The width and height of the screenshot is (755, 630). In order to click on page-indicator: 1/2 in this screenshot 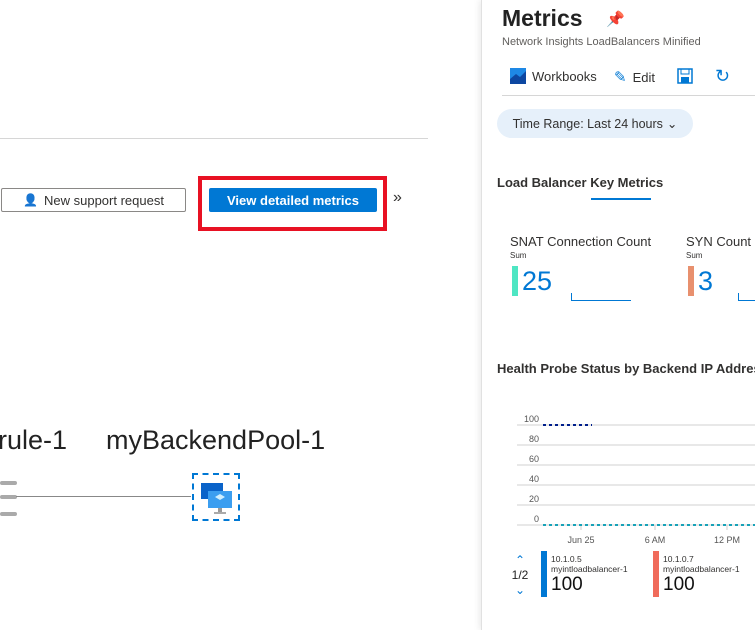, I will do `click(520, 575)`.